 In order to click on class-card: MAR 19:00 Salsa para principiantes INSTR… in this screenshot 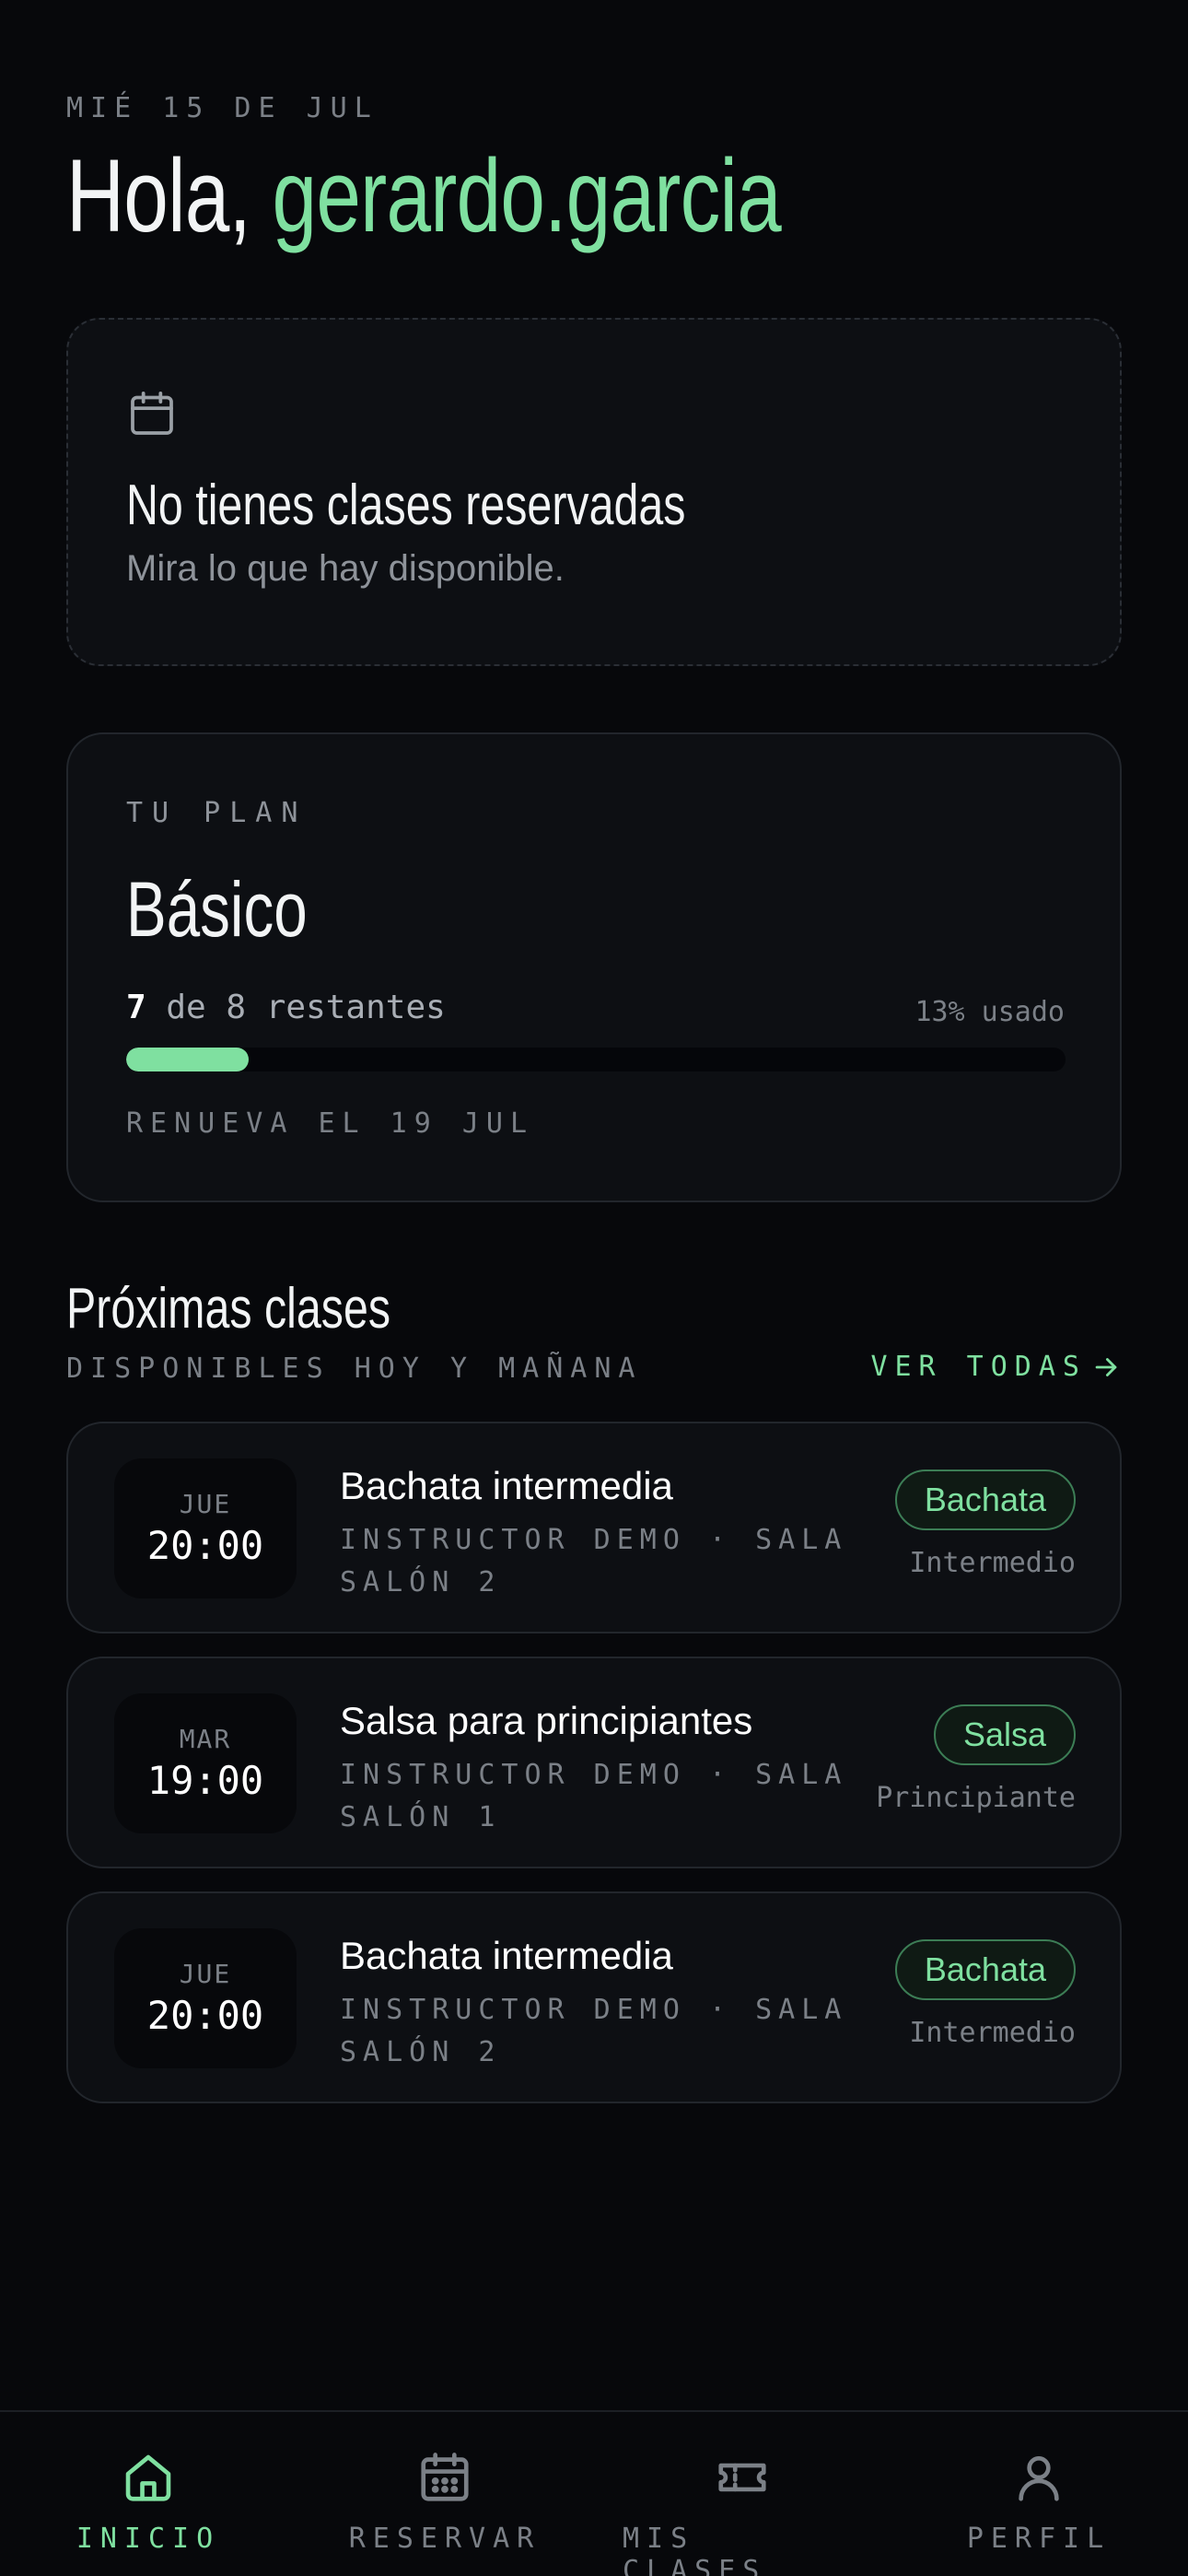, I will do `click(594, 1762)`.